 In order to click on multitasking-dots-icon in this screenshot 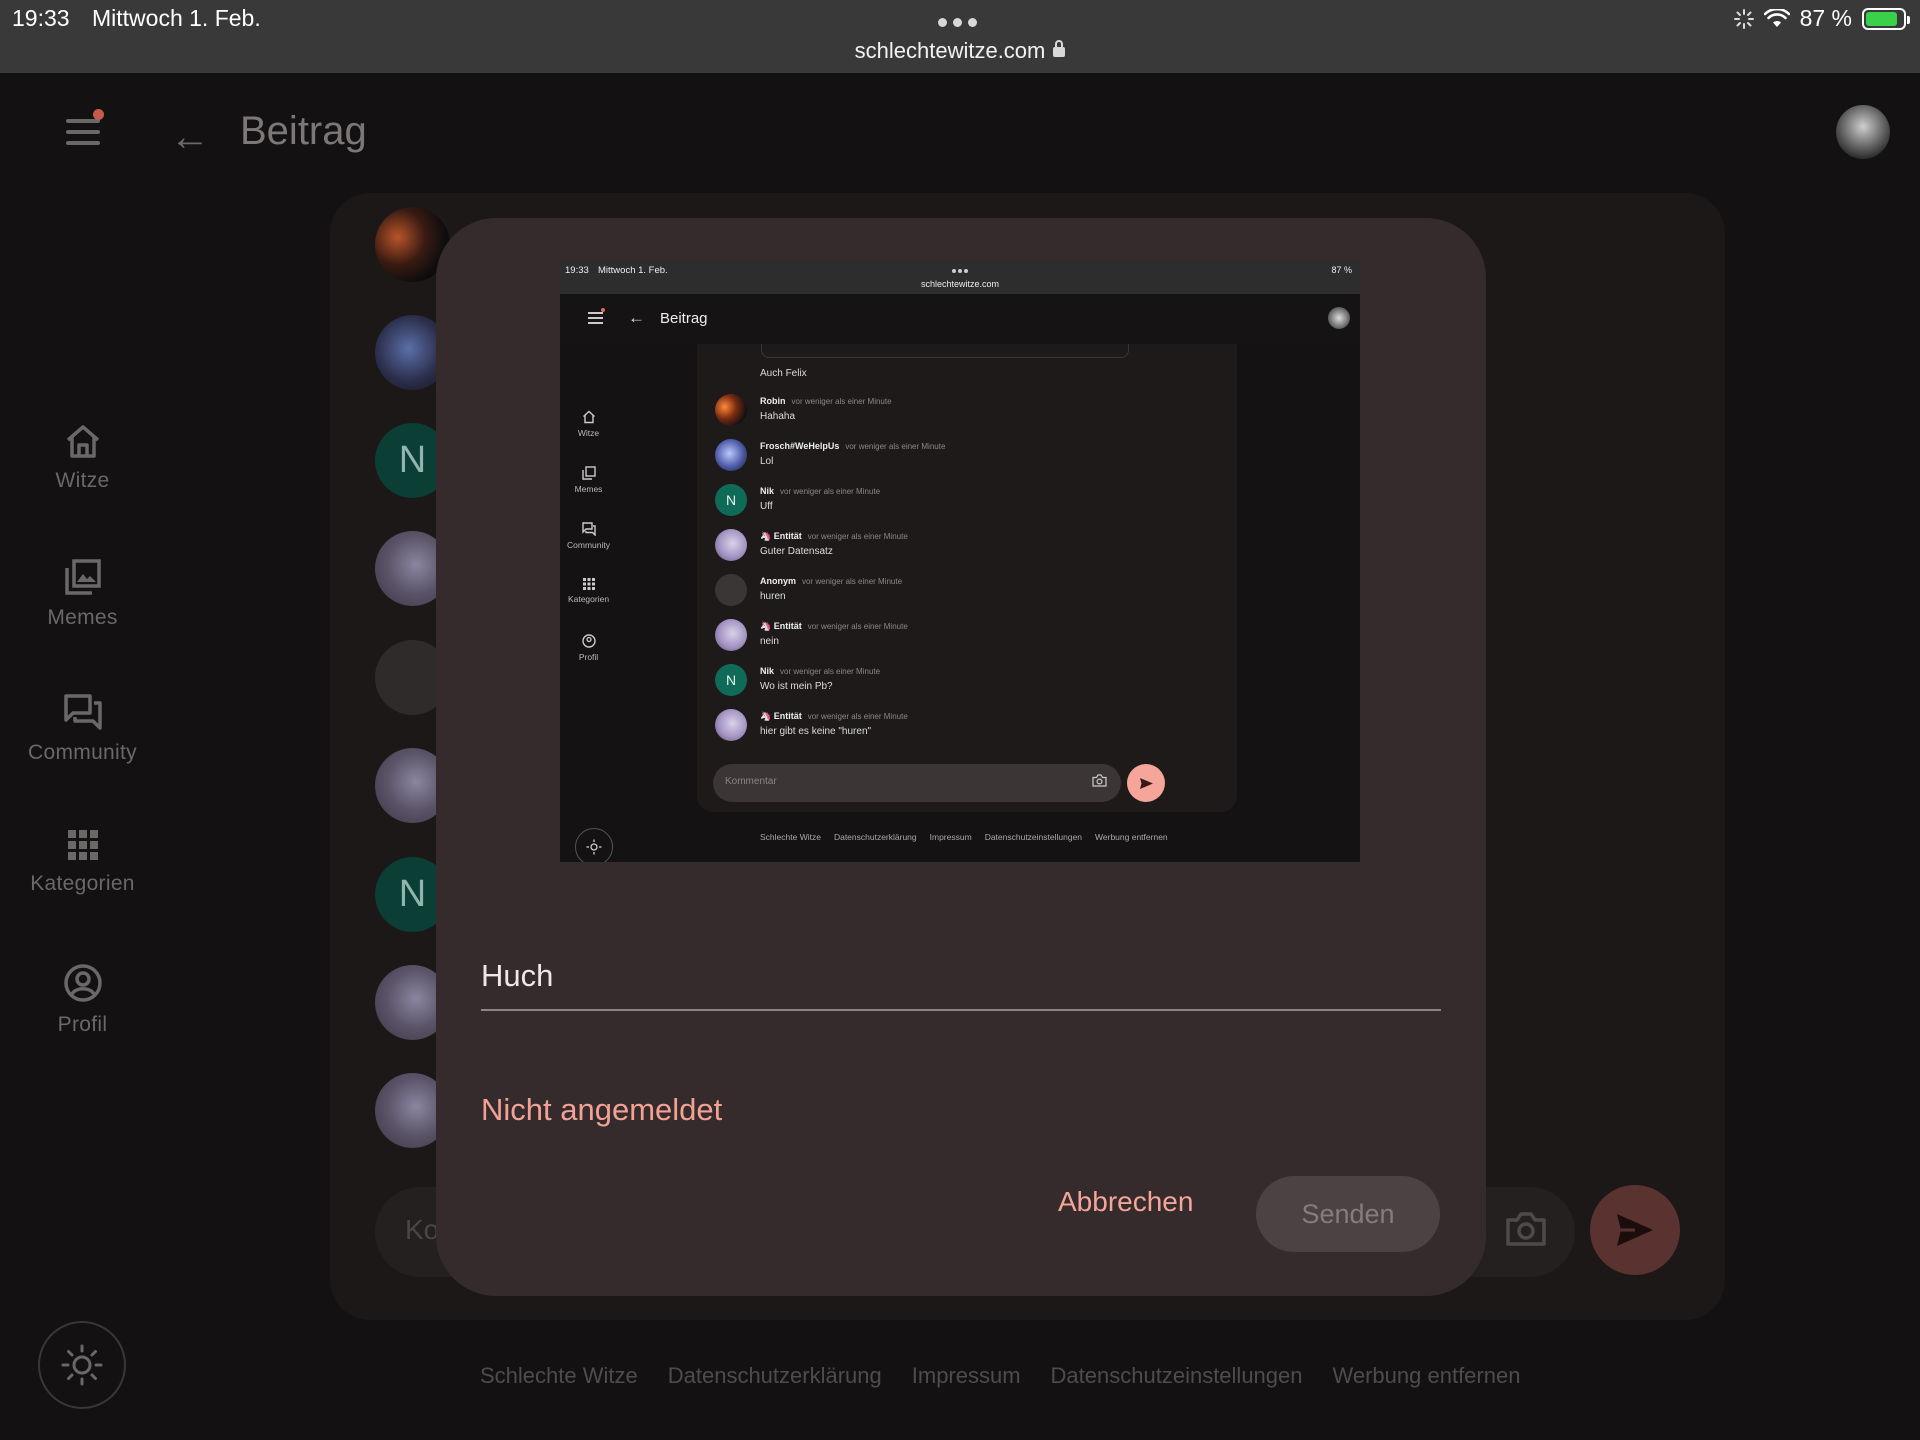, I will do `click(957, 22)`.